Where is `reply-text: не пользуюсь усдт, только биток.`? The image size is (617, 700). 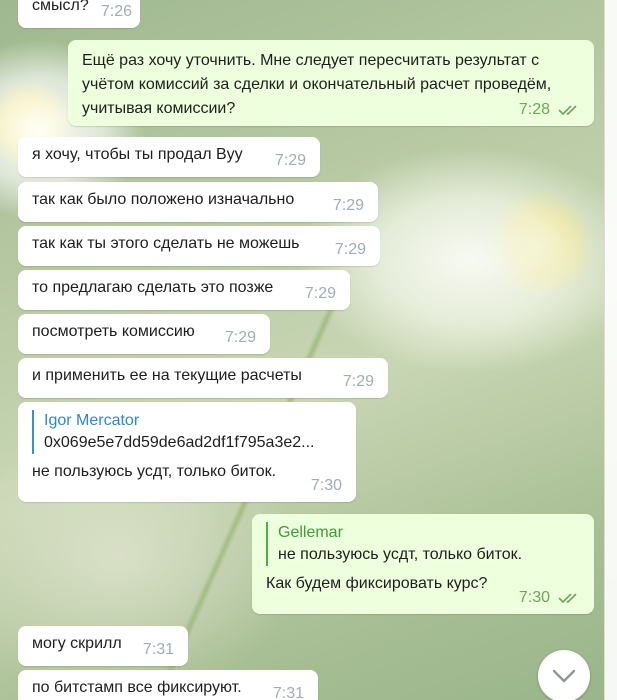
reply-text: не пользуюсь усдт, только биток. is located at coordinates (400, 554).